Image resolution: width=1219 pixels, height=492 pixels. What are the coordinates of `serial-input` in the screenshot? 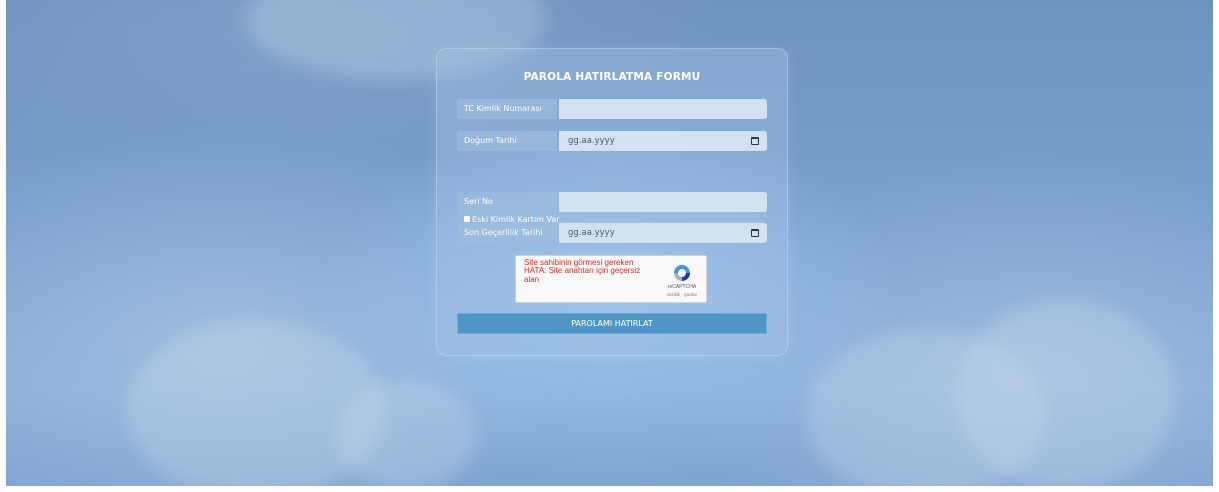 It's located at (663, 202).